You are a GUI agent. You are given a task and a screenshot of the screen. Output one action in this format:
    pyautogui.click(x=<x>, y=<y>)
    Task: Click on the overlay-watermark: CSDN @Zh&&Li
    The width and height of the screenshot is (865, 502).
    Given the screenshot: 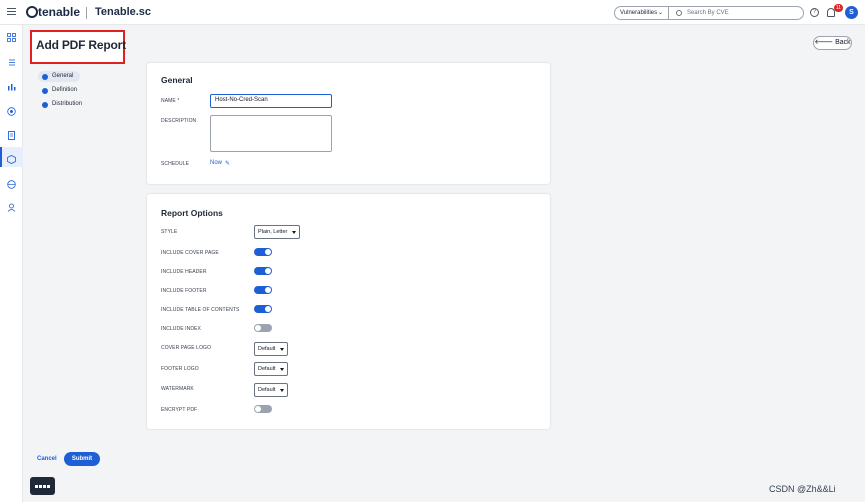 What is the action you would take?
    pyautogui.click(x=802, y=489)
    